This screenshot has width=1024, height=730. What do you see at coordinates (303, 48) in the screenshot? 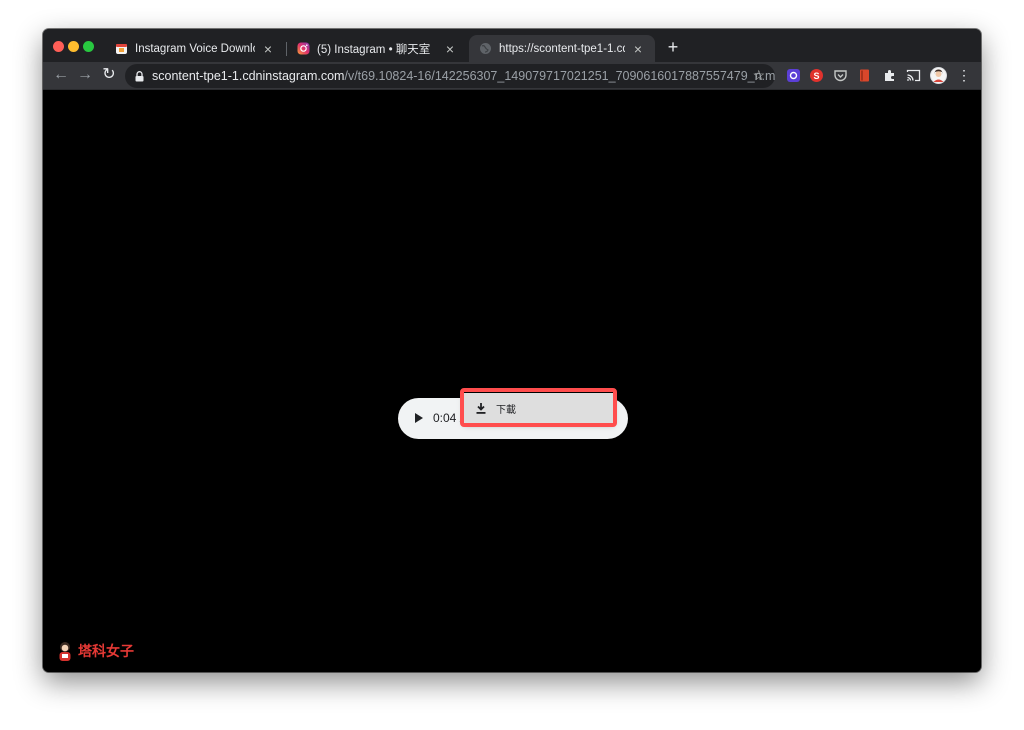
I see `instagram-icon` at bounding box center [303, 48].